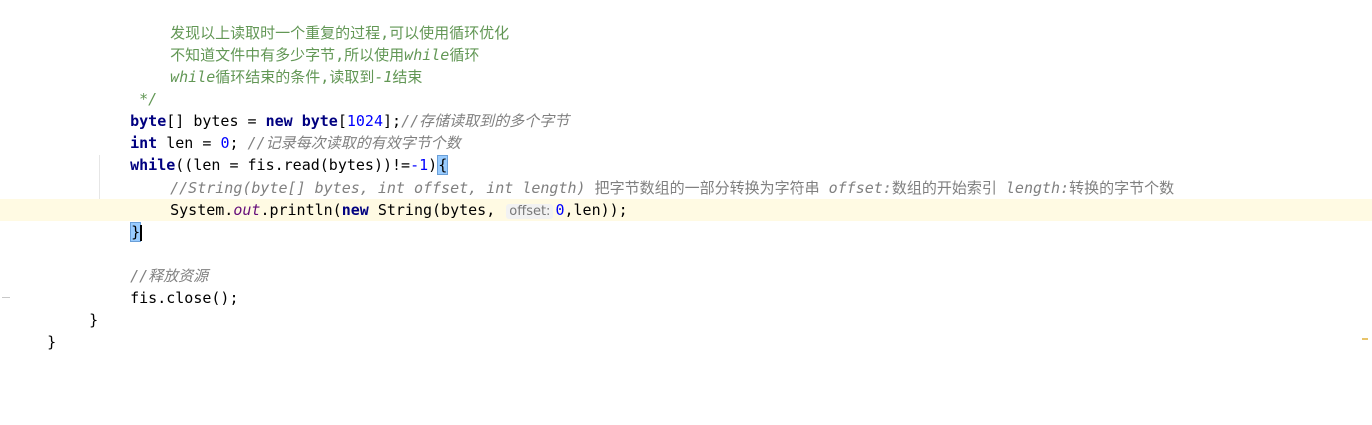 The image size is (1372, 425). Describe the element at coordinates (193, 77) in the screenshot. I see `doc-comment-keyword: while` at that location.